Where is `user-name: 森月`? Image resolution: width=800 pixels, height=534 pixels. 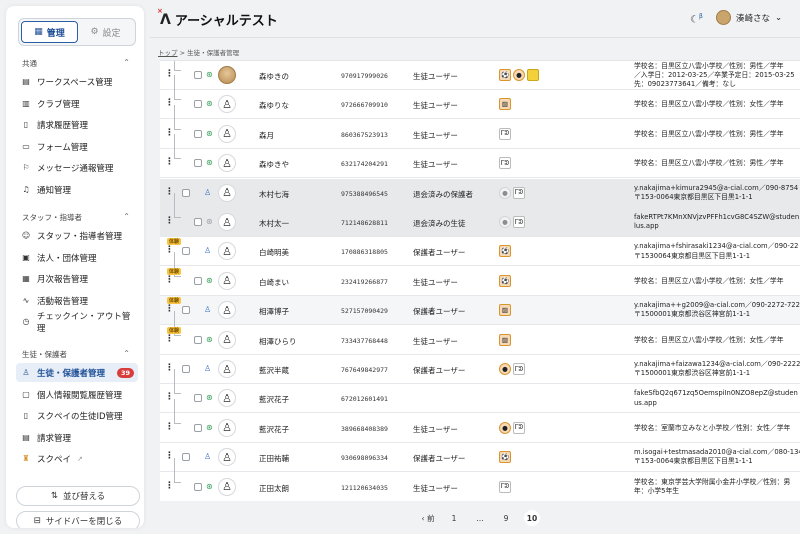
user-name: 森月 is located at coordinates (266, 135).